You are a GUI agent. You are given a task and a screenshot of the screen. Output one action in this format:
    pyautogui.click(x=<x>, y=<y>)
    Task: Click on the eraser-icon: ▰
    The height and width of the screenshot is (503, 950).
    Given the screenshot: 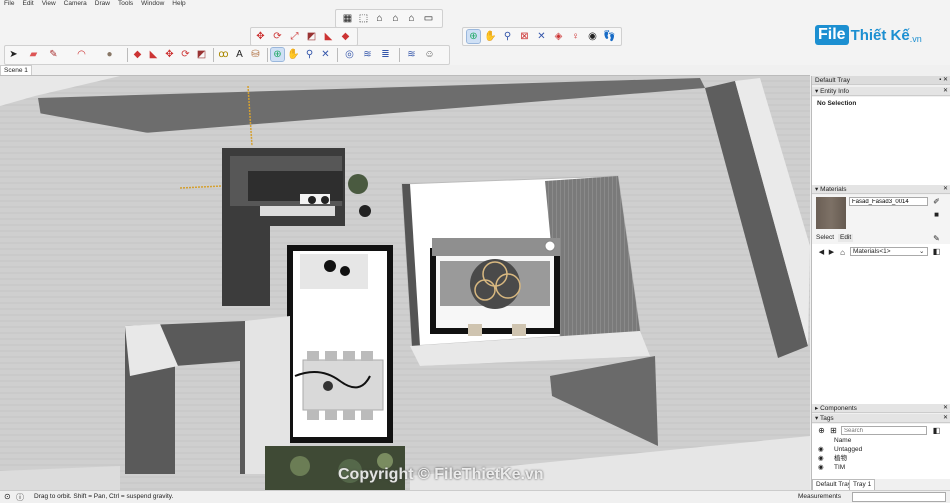 What is the action you would take?
    pyautogui.click(x=33, y=54)
    